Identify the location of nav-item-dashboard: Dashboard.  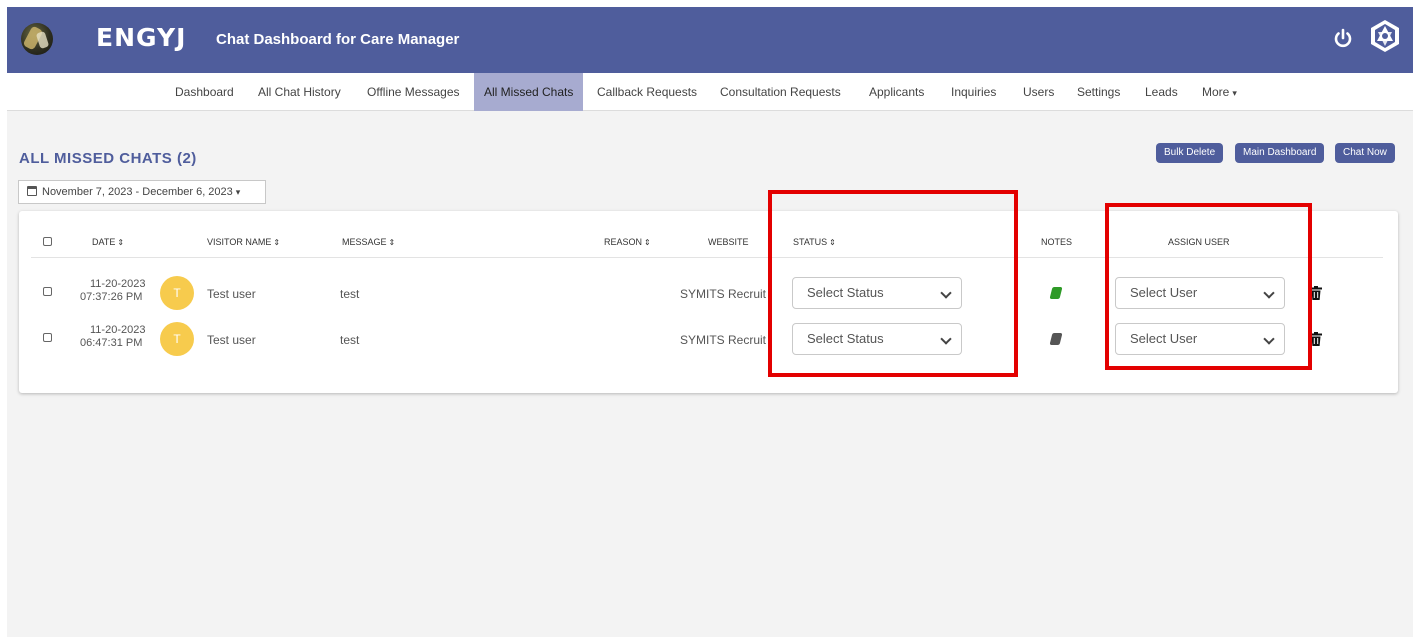
(204, 92).